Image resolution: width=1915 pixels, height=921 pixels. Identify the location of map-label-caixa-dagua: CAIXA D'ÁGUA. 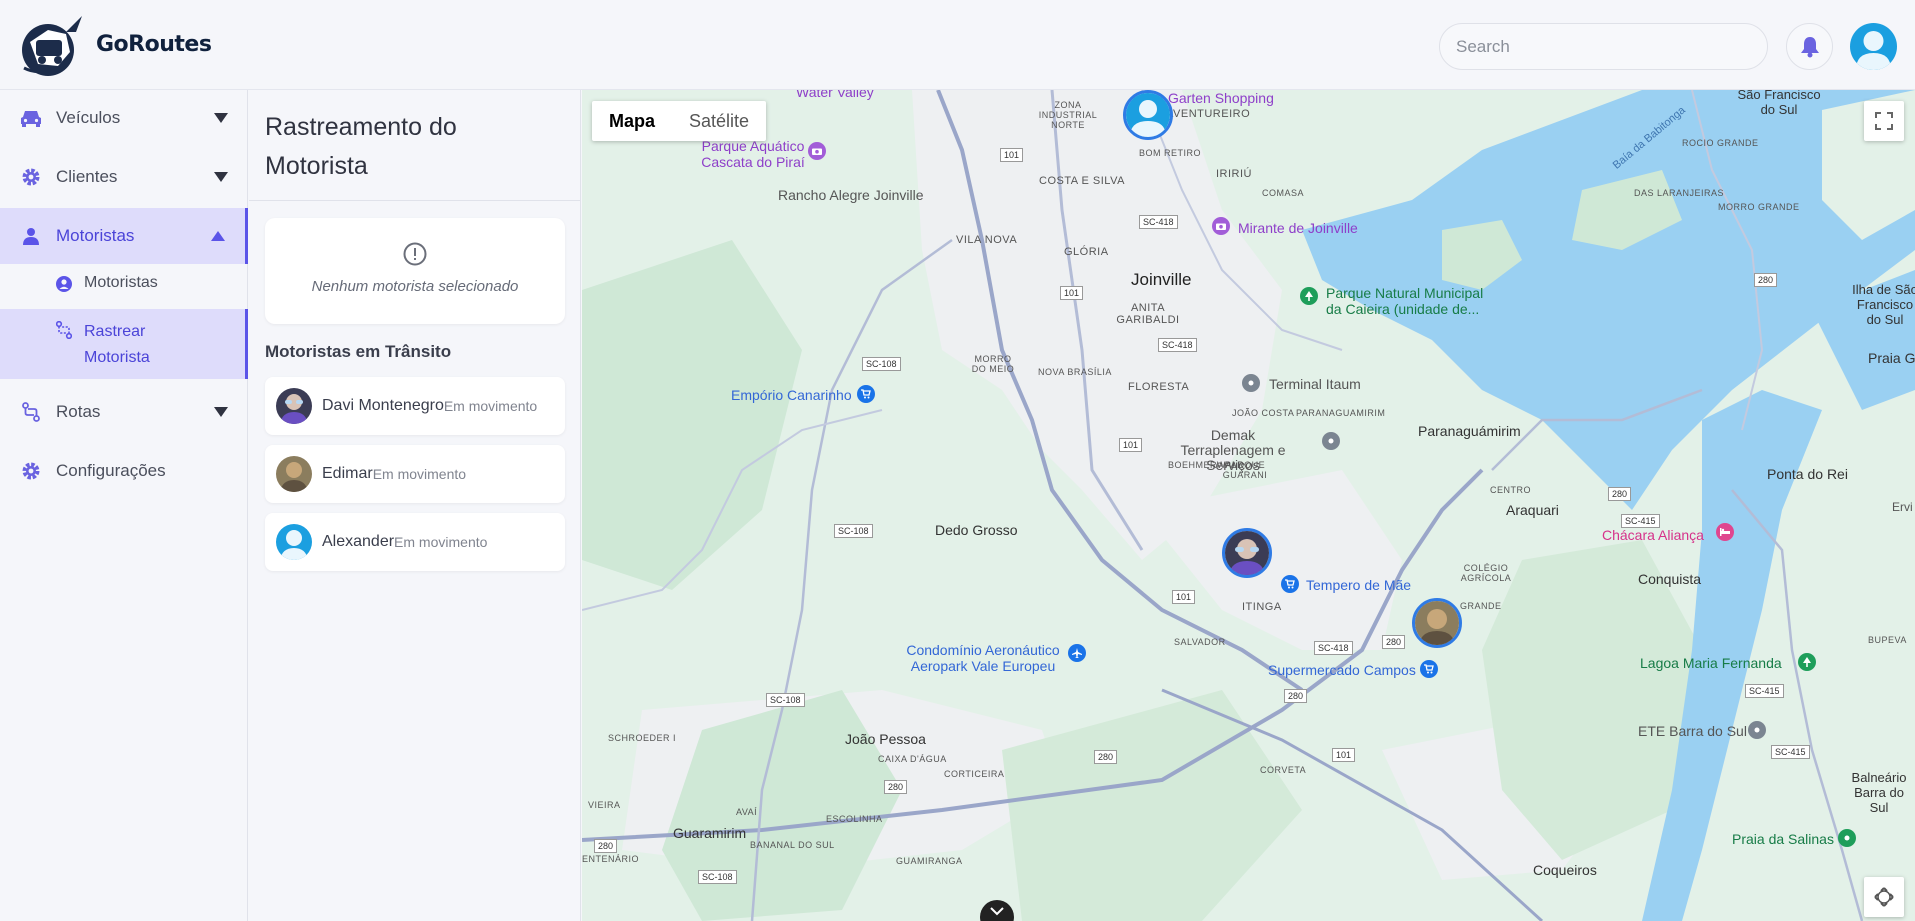
(912, 759).